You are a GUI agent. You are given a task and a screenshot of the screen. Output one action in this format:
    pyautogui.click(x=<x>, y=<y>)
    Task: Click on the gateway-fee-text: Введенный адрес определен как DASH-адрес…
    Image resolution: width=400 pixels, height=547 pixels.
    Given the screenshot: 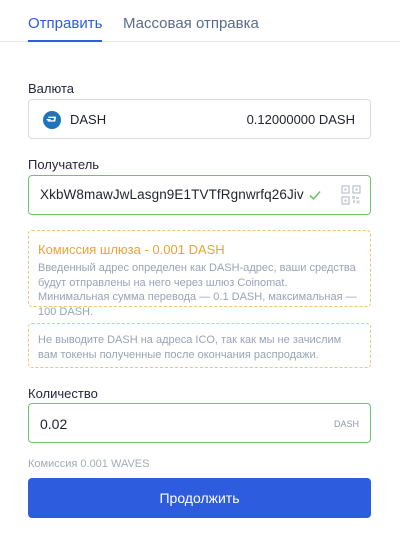 What is the action you would take?
    pyautogui.click(x=197, y=290)
    